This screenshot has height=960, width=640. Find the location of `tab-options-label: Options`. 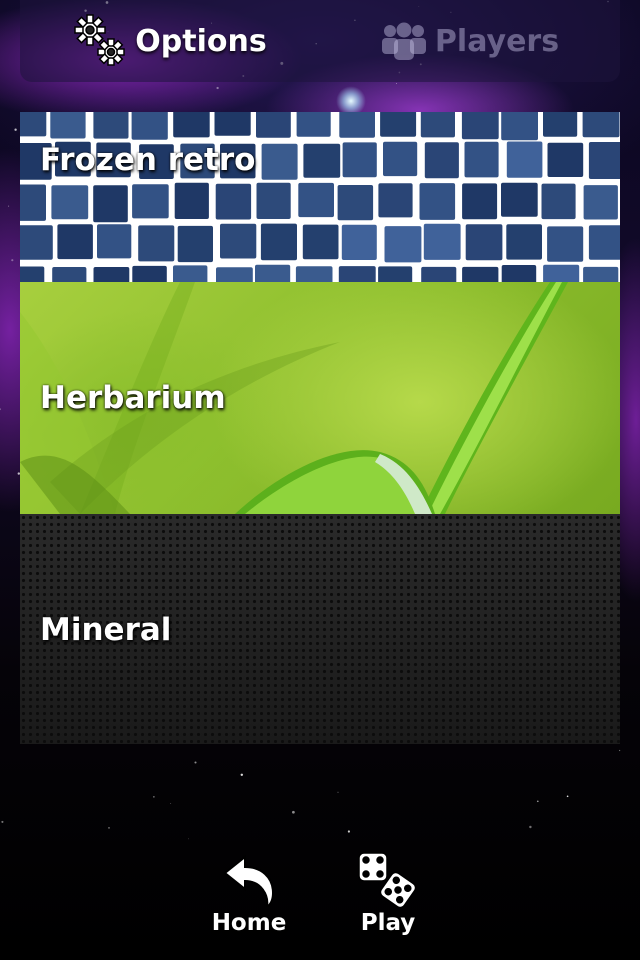

tab-options-label: Options is located at coordinates (201, 41).